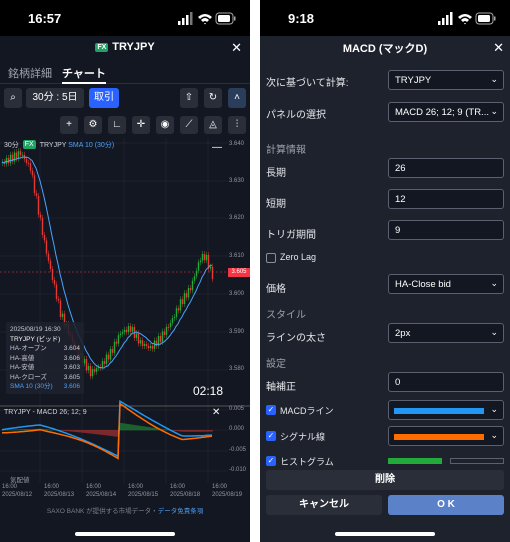  I want to click on refresh-icon: ↻, so click(213, 98).